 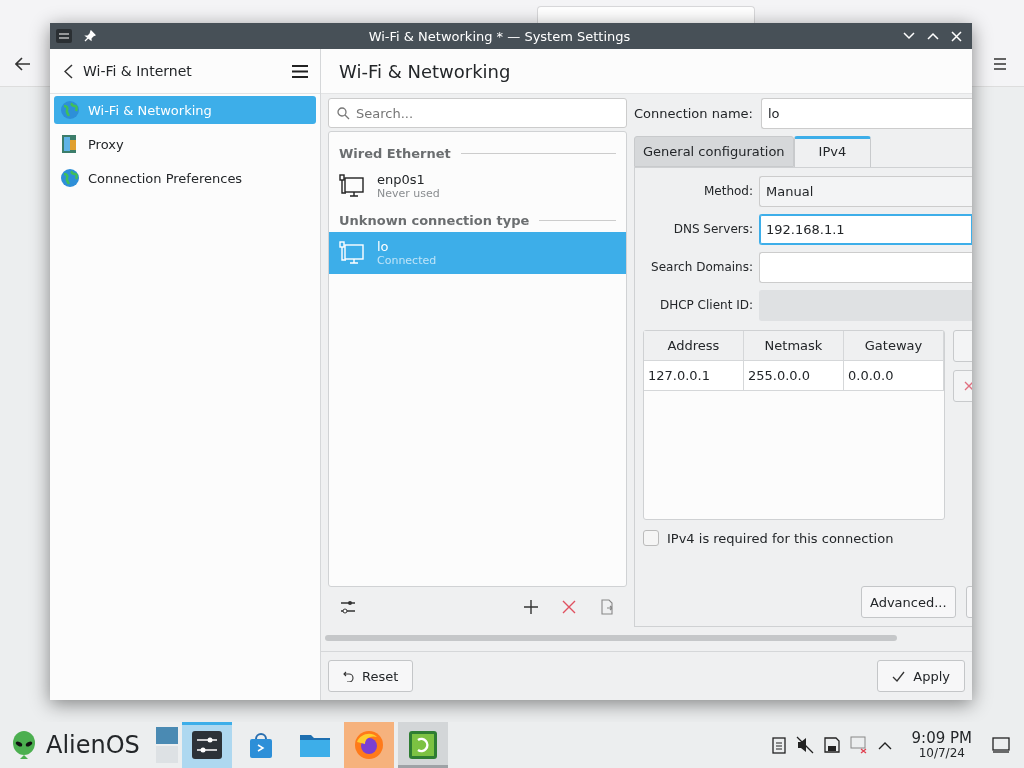 I want to click on sliders-icon, so click(x=348, y=607).